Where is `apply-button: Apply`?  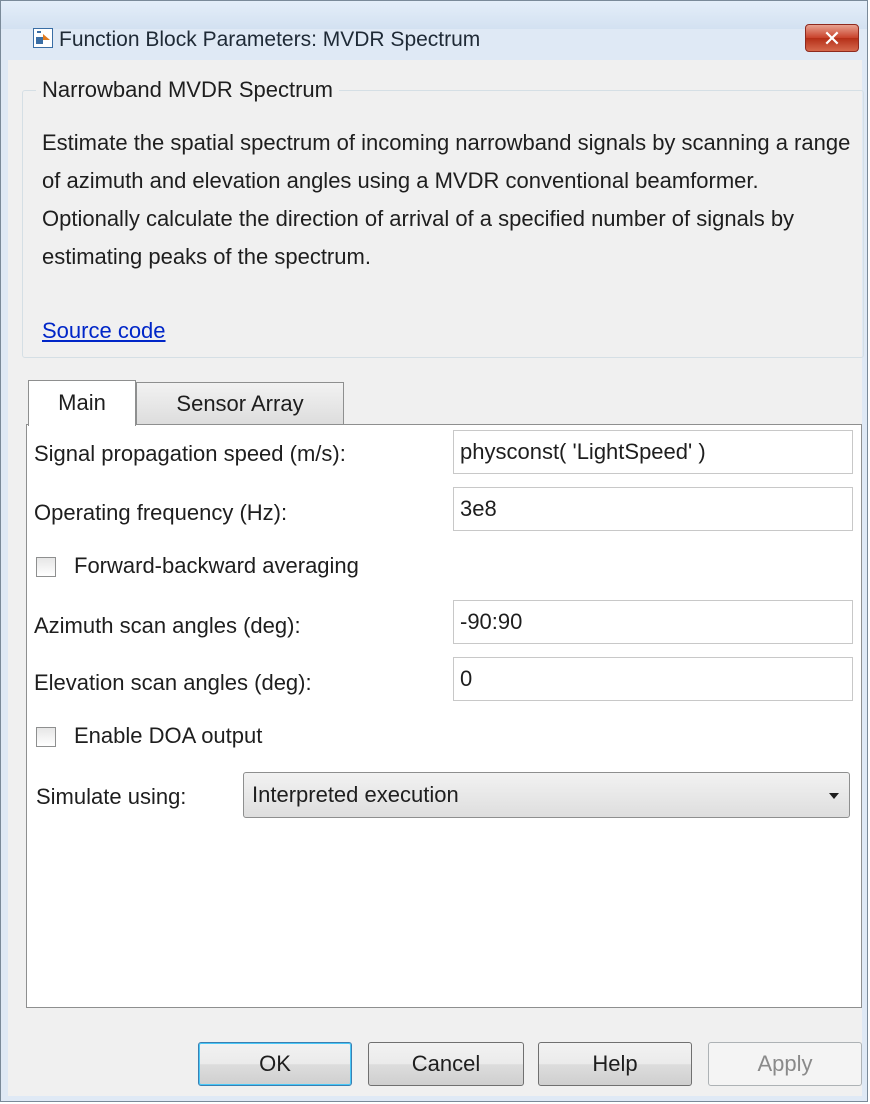
apply-button: Apply is located at coordinates (785, 1064).